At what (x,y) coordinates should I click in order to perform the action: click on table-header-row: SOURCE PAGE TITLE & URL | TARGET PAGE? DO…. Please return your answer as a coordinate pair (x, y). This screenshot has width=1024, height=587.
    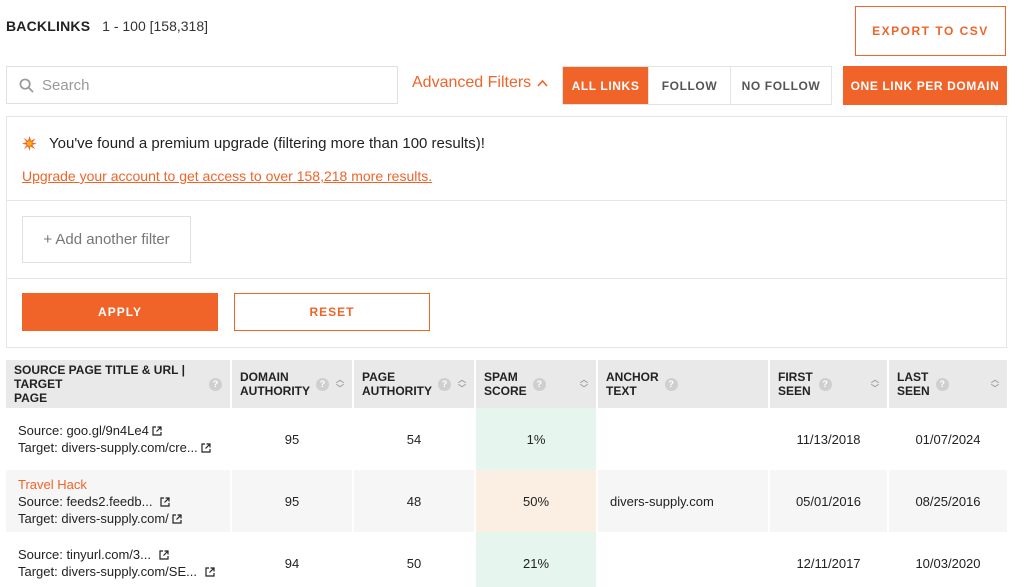
    Looking at the image, I should click on (506, 384).